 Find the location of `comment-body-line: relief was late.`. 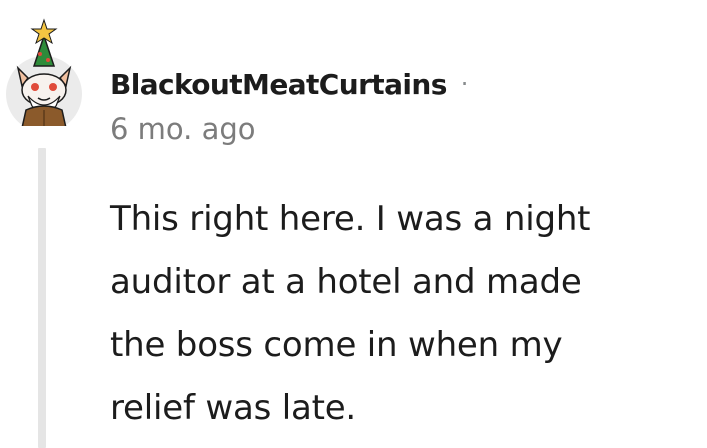

comment-body-line: relief was late. is located at coordinates (233, 408).